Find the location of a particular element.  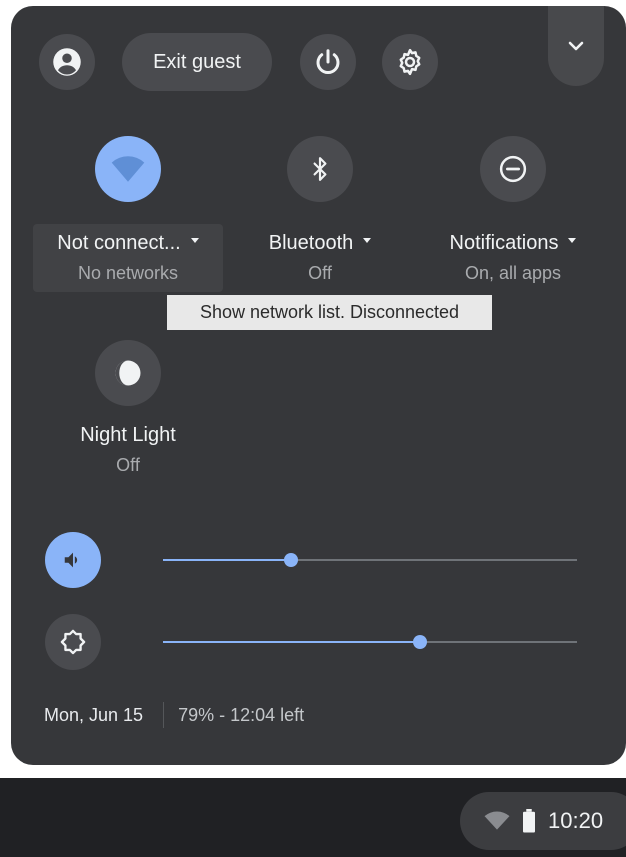

brightness-row is located at coordinates (315, 643).